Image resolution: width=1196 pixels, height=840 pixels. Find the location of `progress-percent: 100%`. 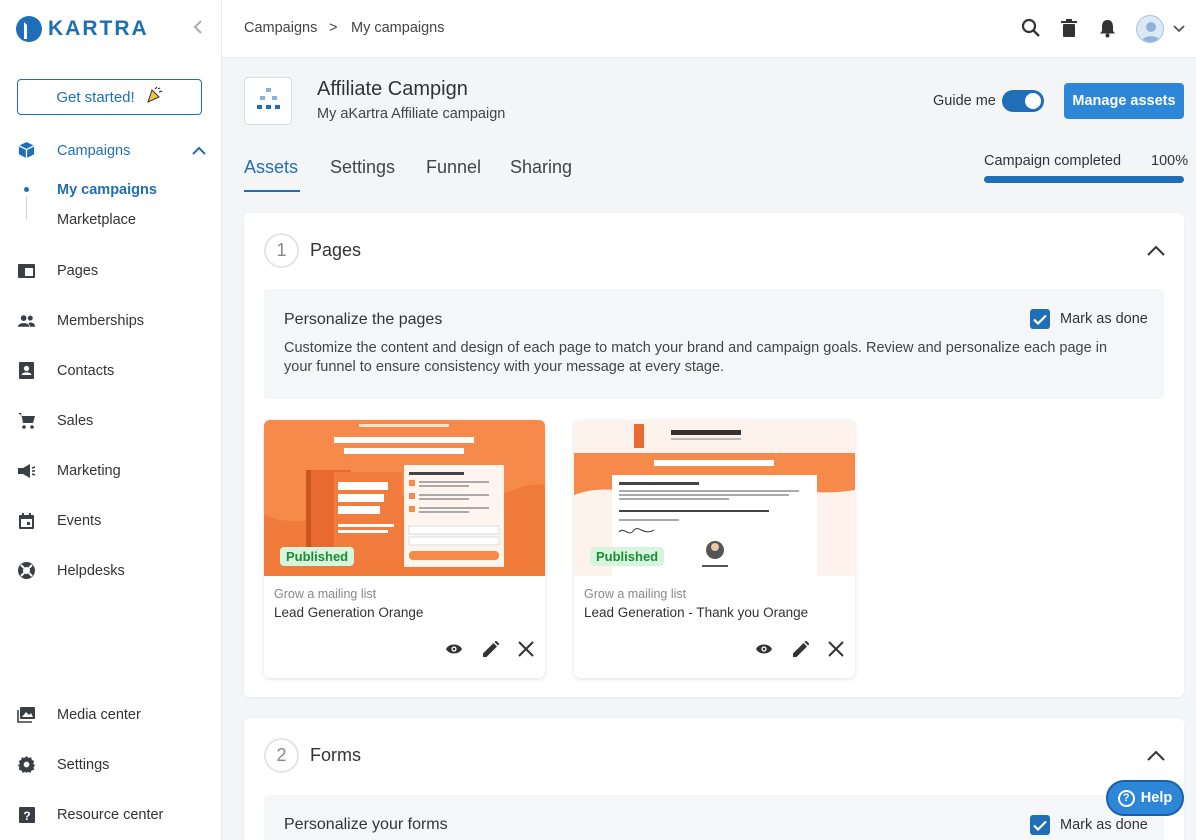

progress-percent: 100% is located at coordinates (1170, 161).